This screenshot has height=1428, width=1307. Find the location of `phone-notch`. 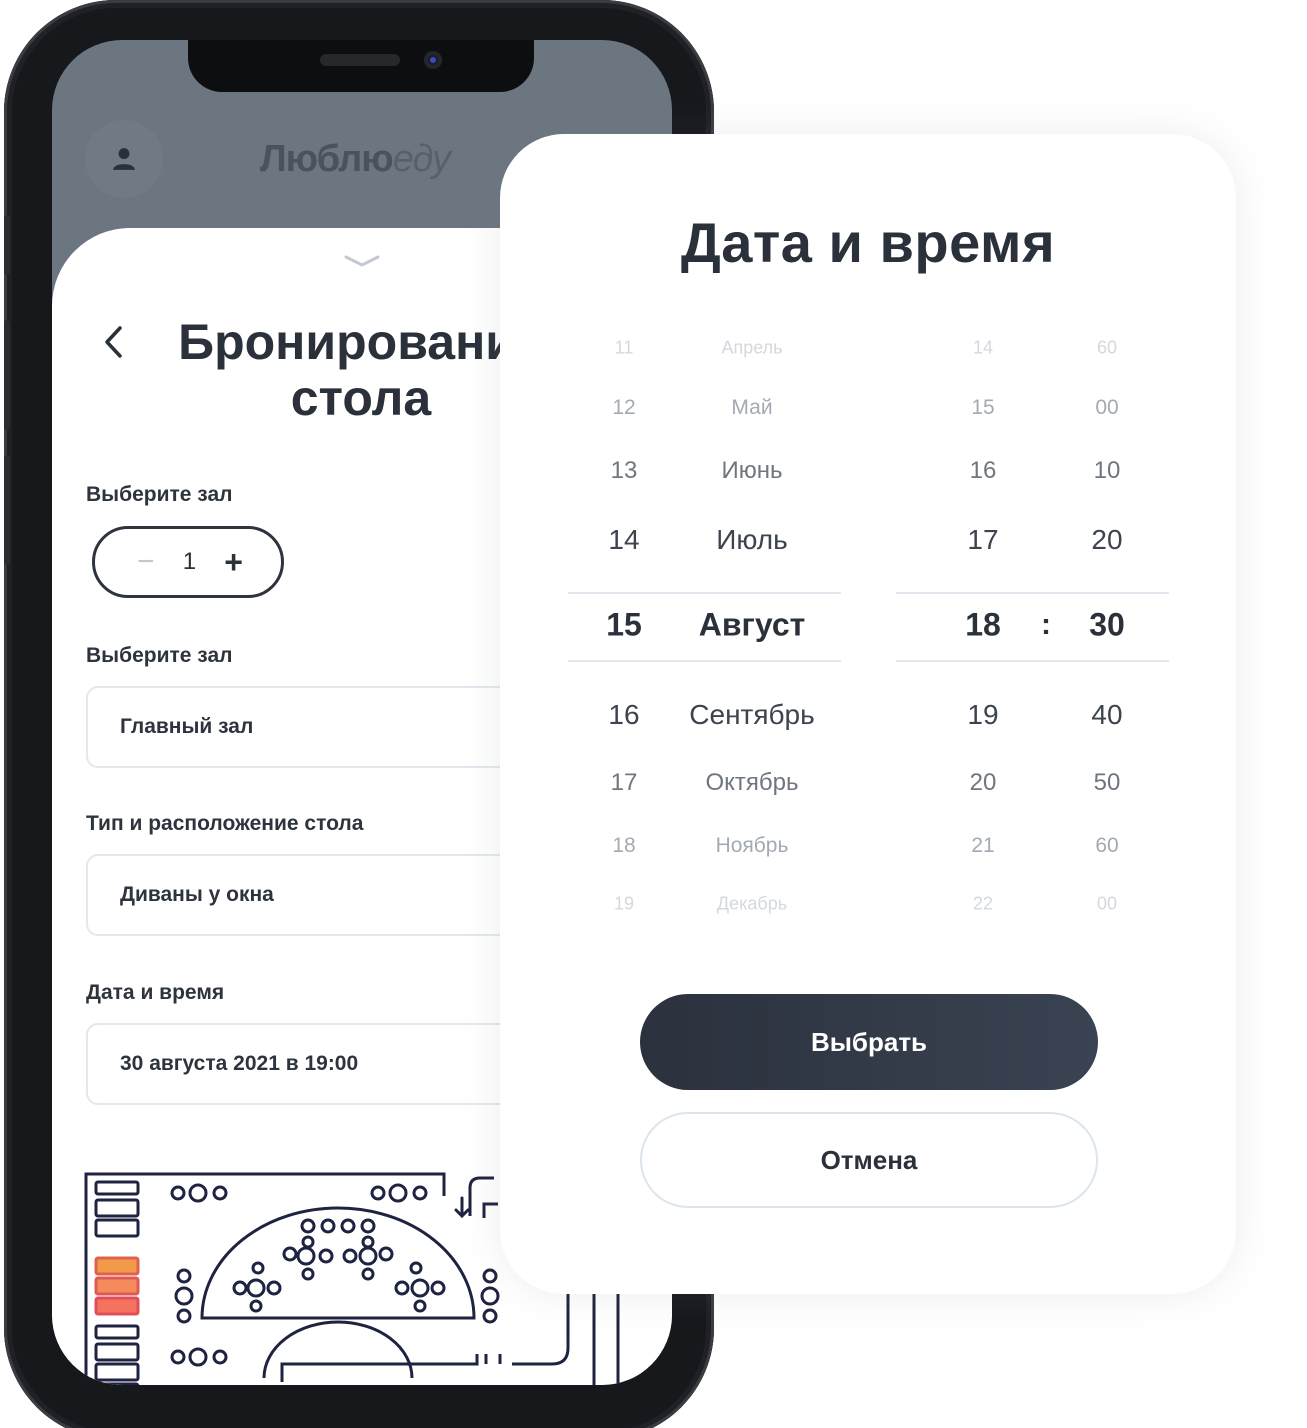

phone-notch is located at coordinates (361, 66).